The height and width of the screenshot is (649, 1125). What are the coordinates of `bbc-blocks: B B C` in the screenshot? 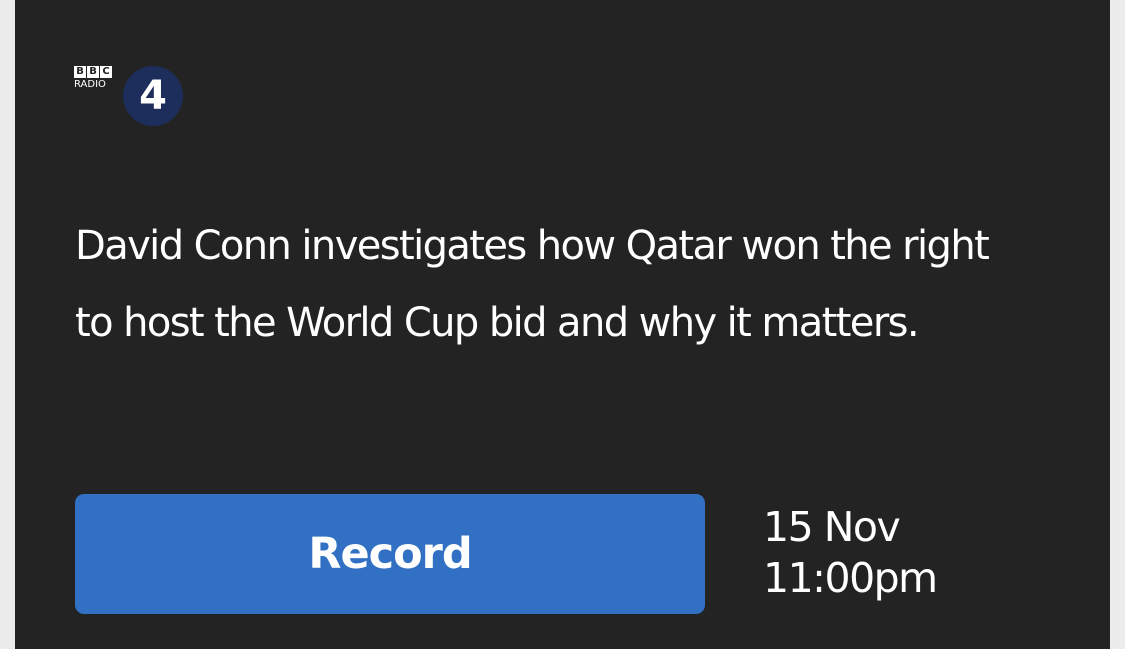 It's located at (93, 72).